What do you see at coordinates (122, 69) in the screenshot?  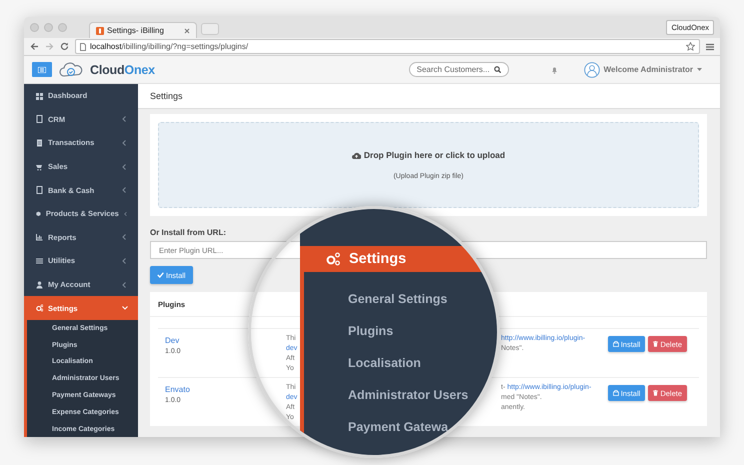 I see `logo-text: CloudOnex` at bounding box center [122, 69].